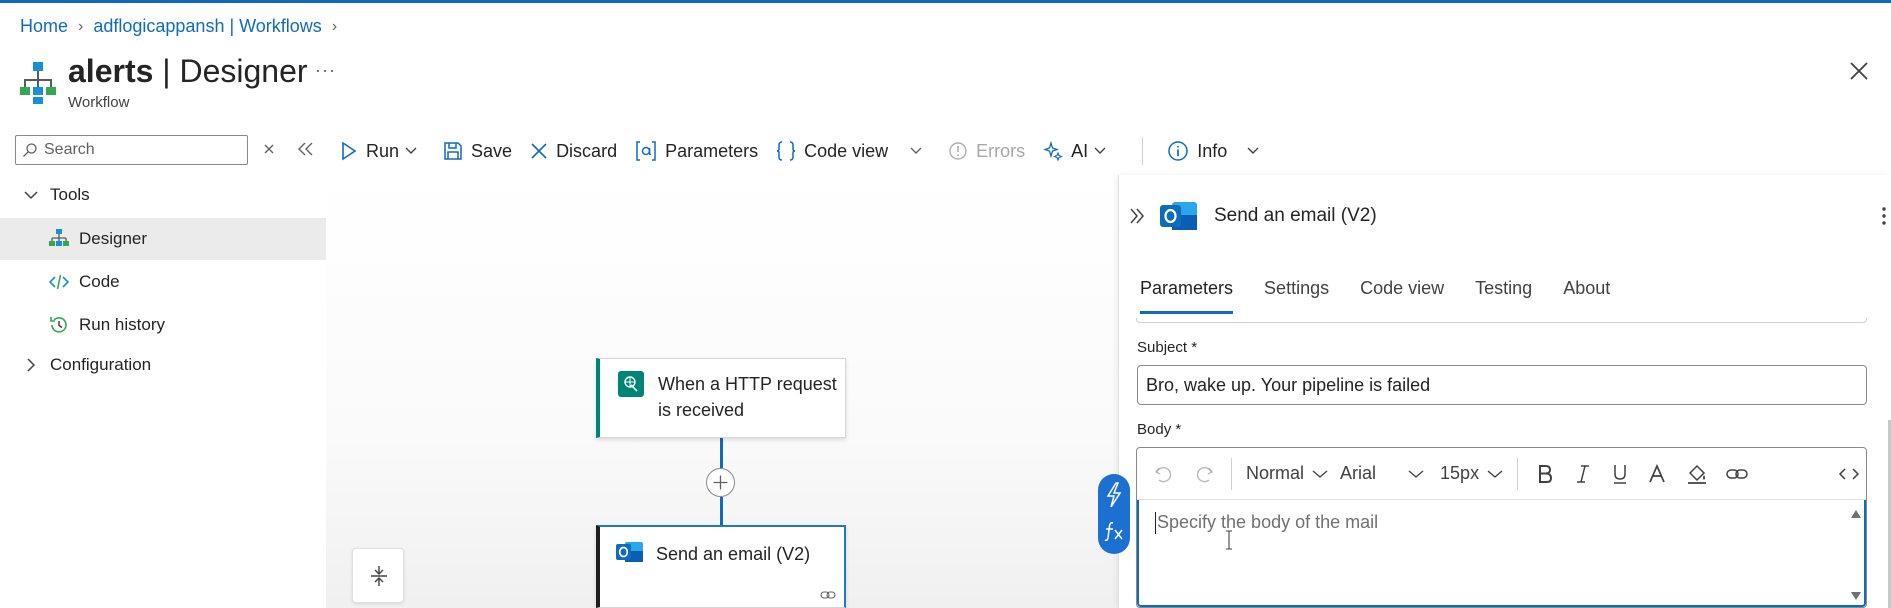 The width and height of the screenshot is (1891, 608). I want to click on ai-label: AI, so click(1080, 150).